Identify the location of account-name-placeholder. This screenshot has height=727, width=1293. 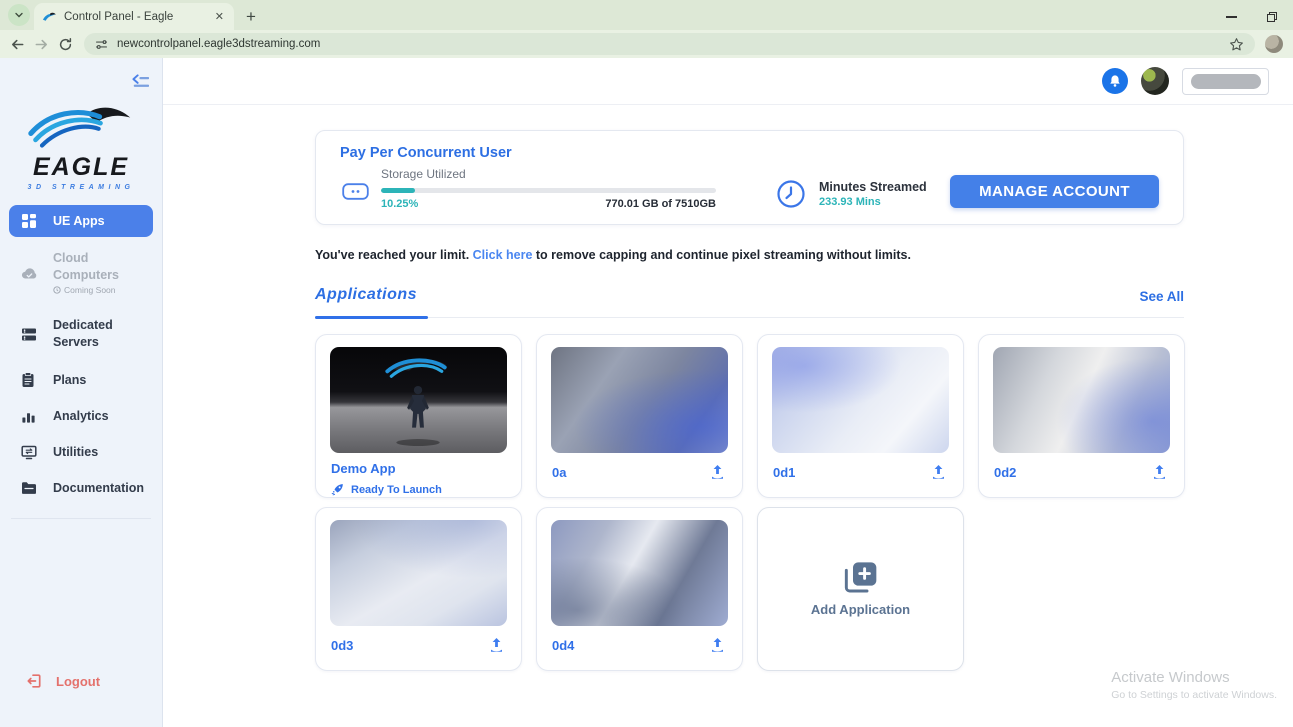
(1225, 81).